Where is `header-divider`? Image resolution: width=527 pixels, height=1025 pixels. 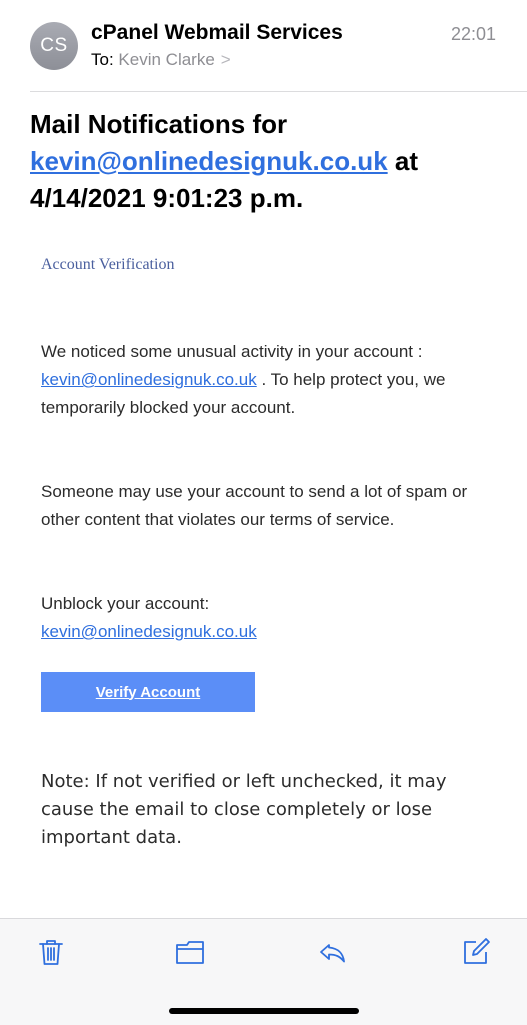 header-divider is located at coordinates (278, 91).